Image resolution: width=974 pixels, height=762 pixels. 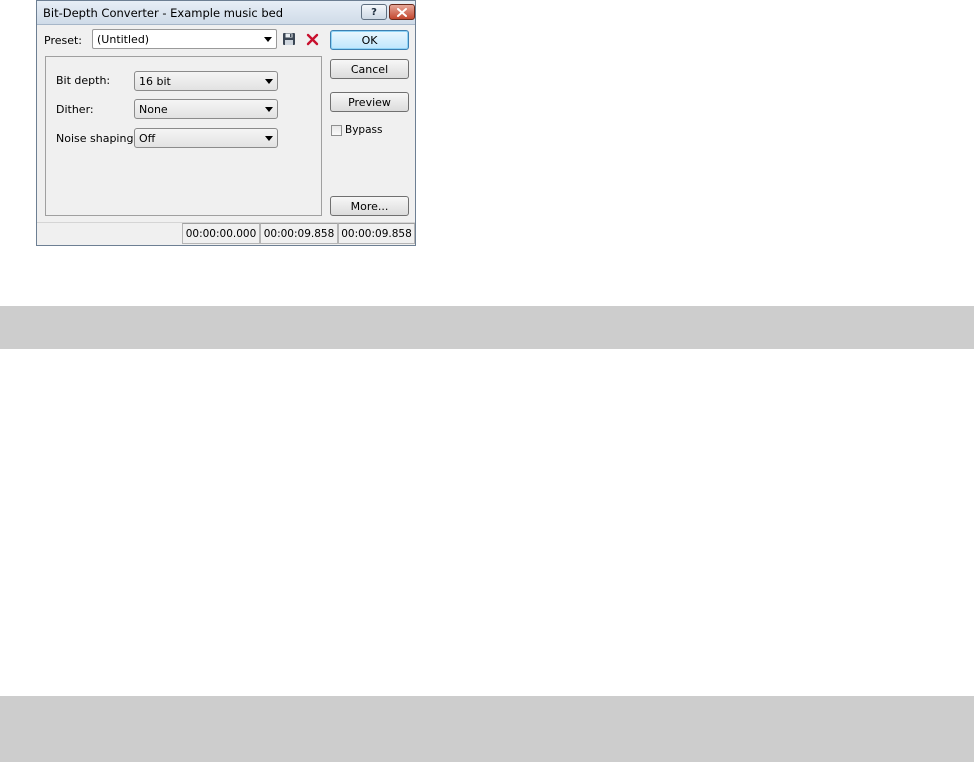 I want to click on bit-depth-dropdown: 16 bit, so click(x=206, y=81).